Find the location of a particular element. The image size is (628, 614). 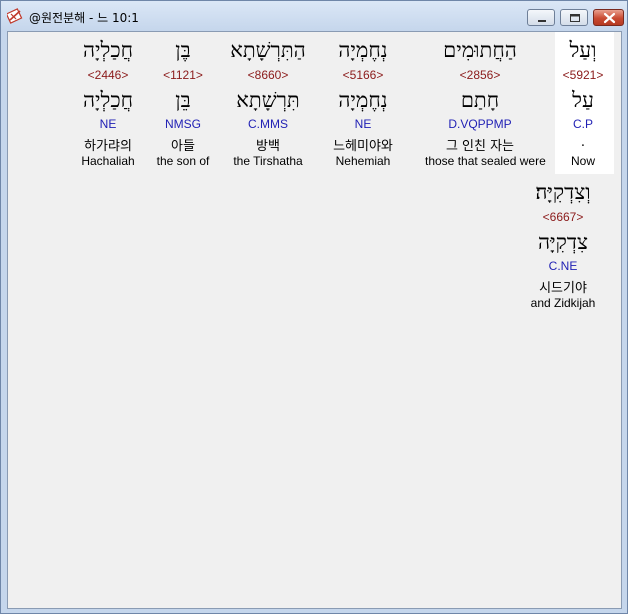

hebrew-word: וְעַל is located at coordinates (583, 50).